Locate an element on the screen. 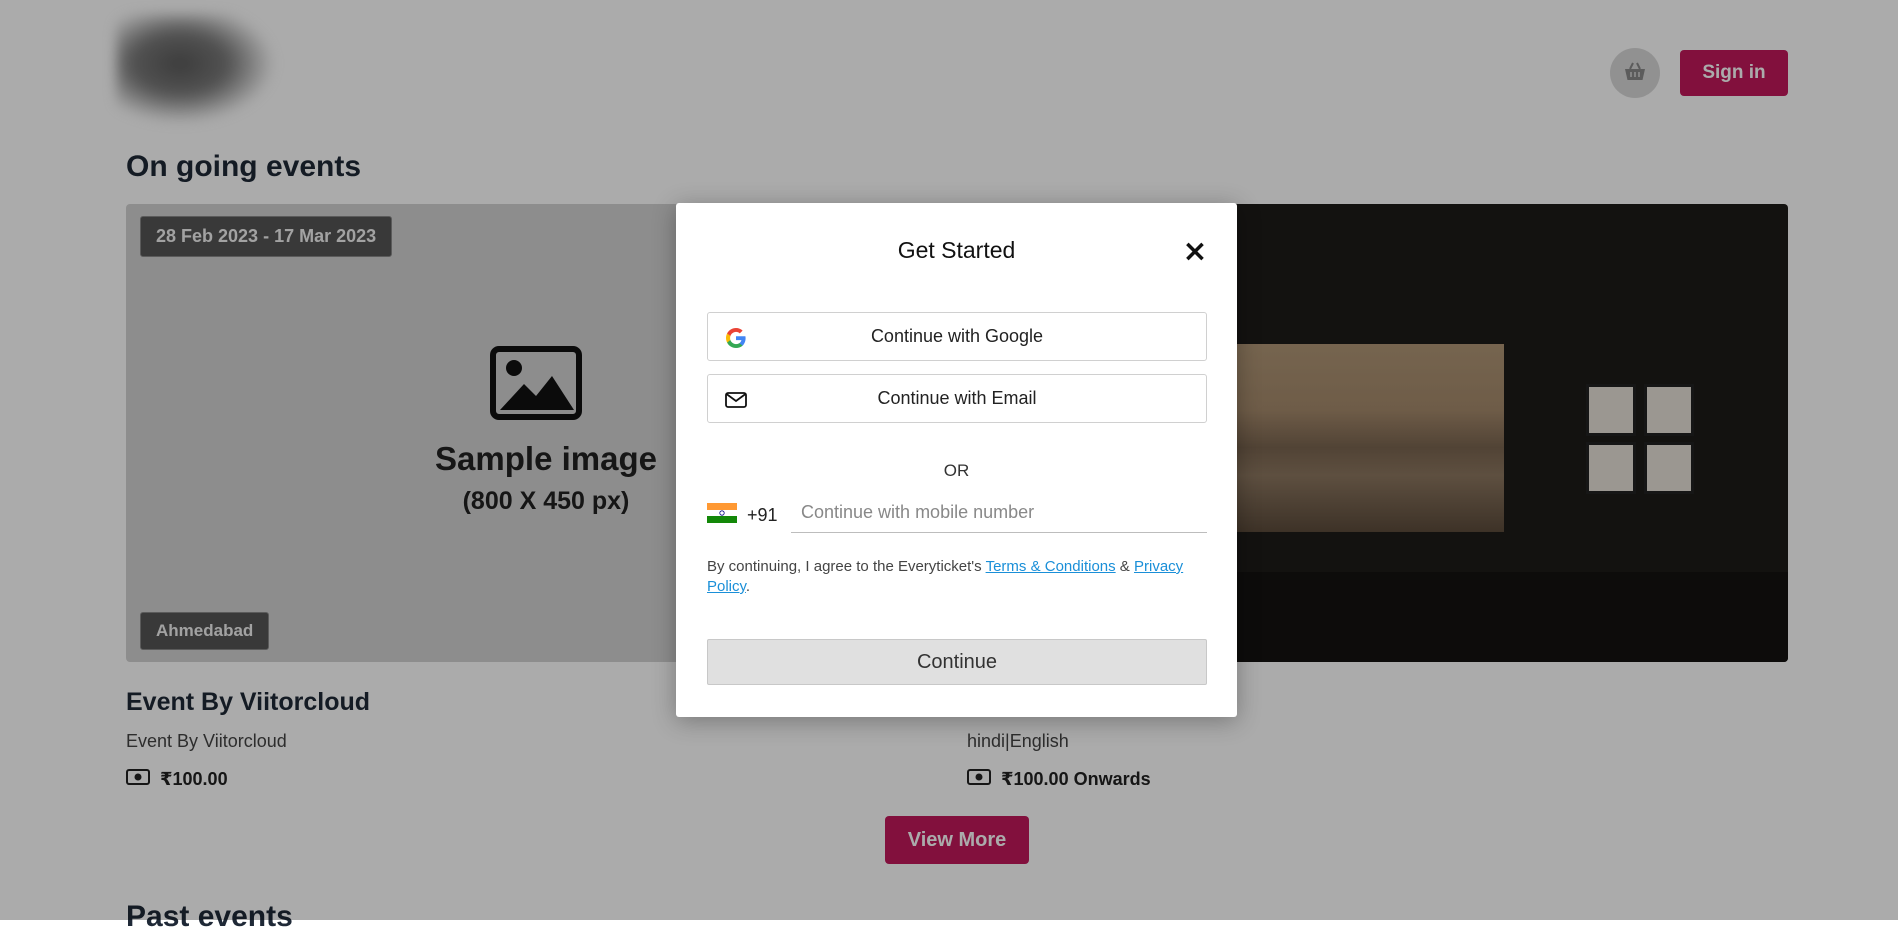 This screenshot has height=934, width=1898. mobile-number-input is located at coordinates (999, 513).